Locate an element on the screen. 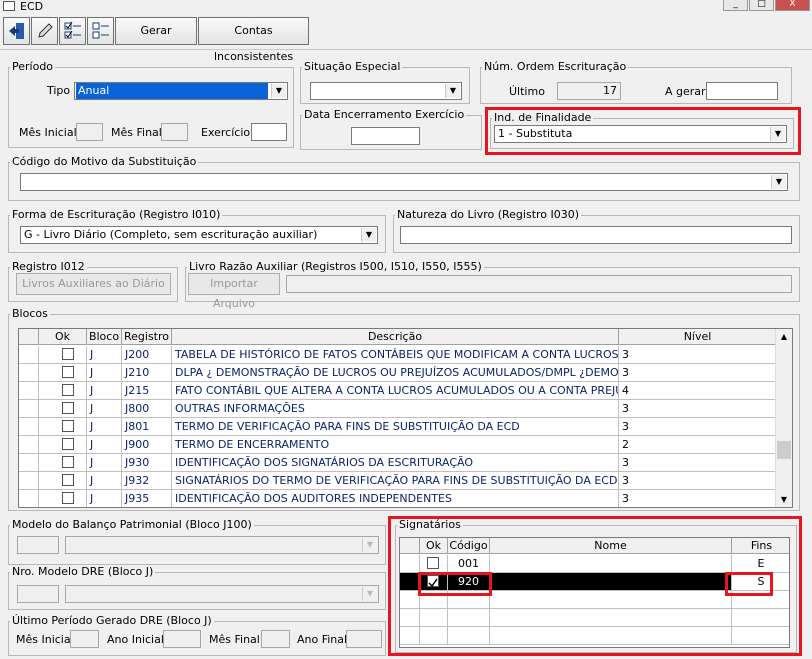 The height and width of the screenshot is (659, 812). agerar-field is located at coordinates (742, 91).